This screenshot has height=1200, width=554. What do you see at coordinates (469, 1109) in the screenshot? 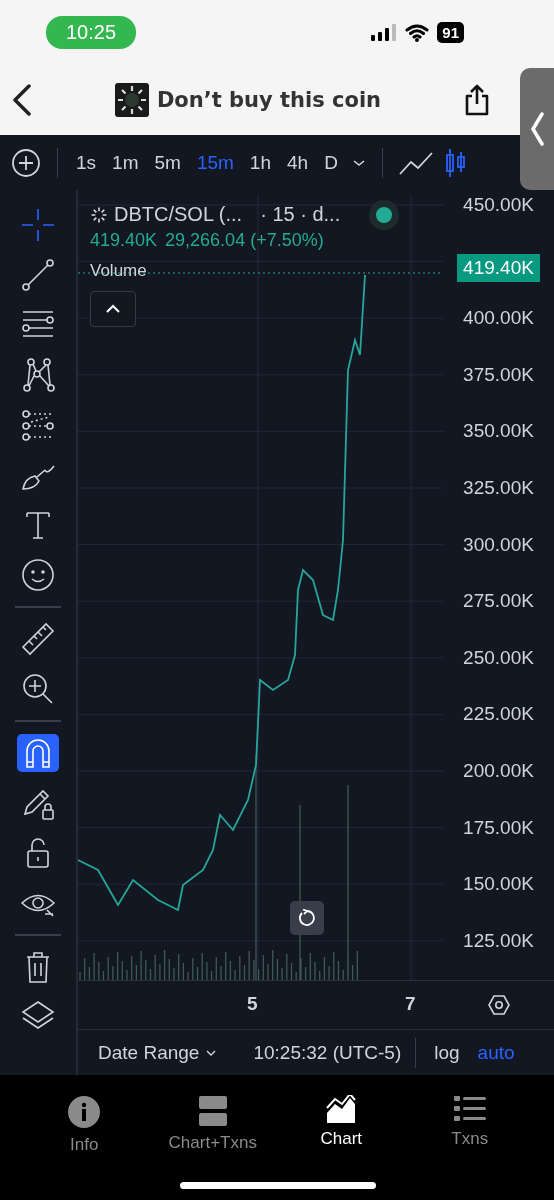
I see `list-icon` at bounding box center [469, 1109].